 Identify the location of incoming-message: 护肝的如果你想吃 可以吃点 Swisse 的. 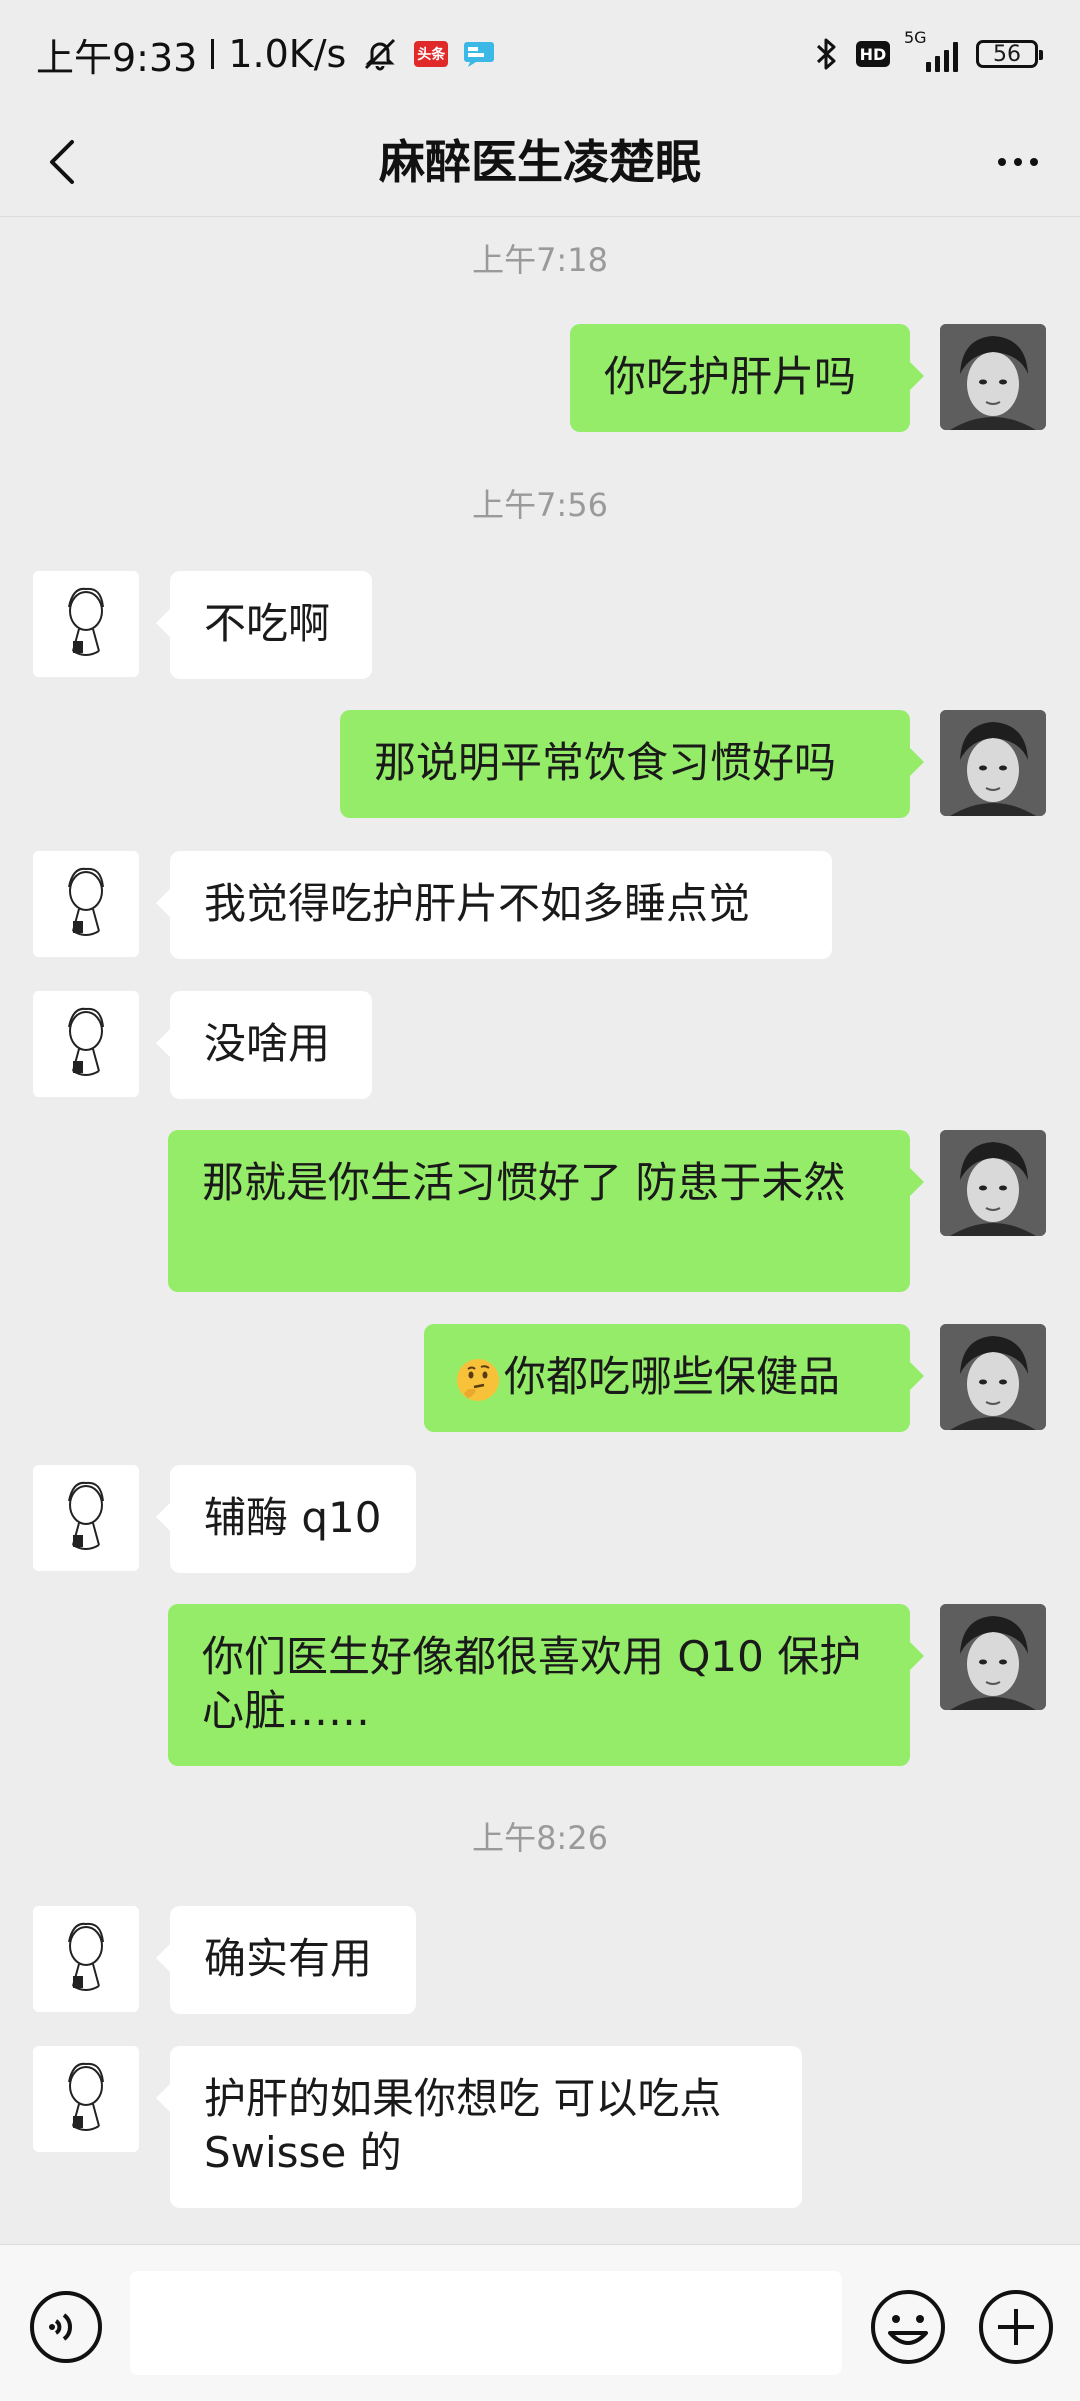
(479, 2127).